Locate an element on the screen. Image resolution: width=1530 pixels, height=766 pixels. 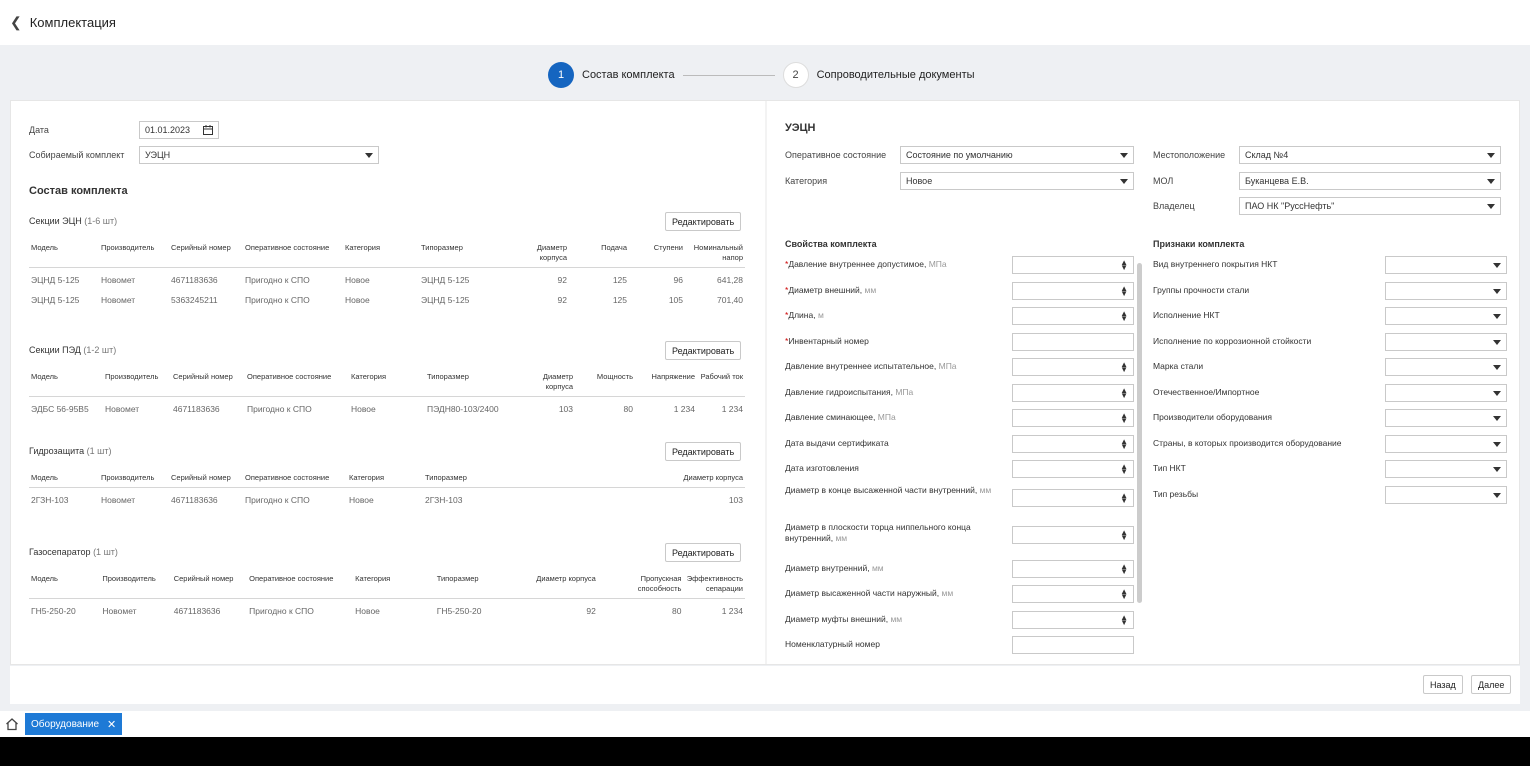
location-select: Склад №4 is located at coordinates (1370, 155).